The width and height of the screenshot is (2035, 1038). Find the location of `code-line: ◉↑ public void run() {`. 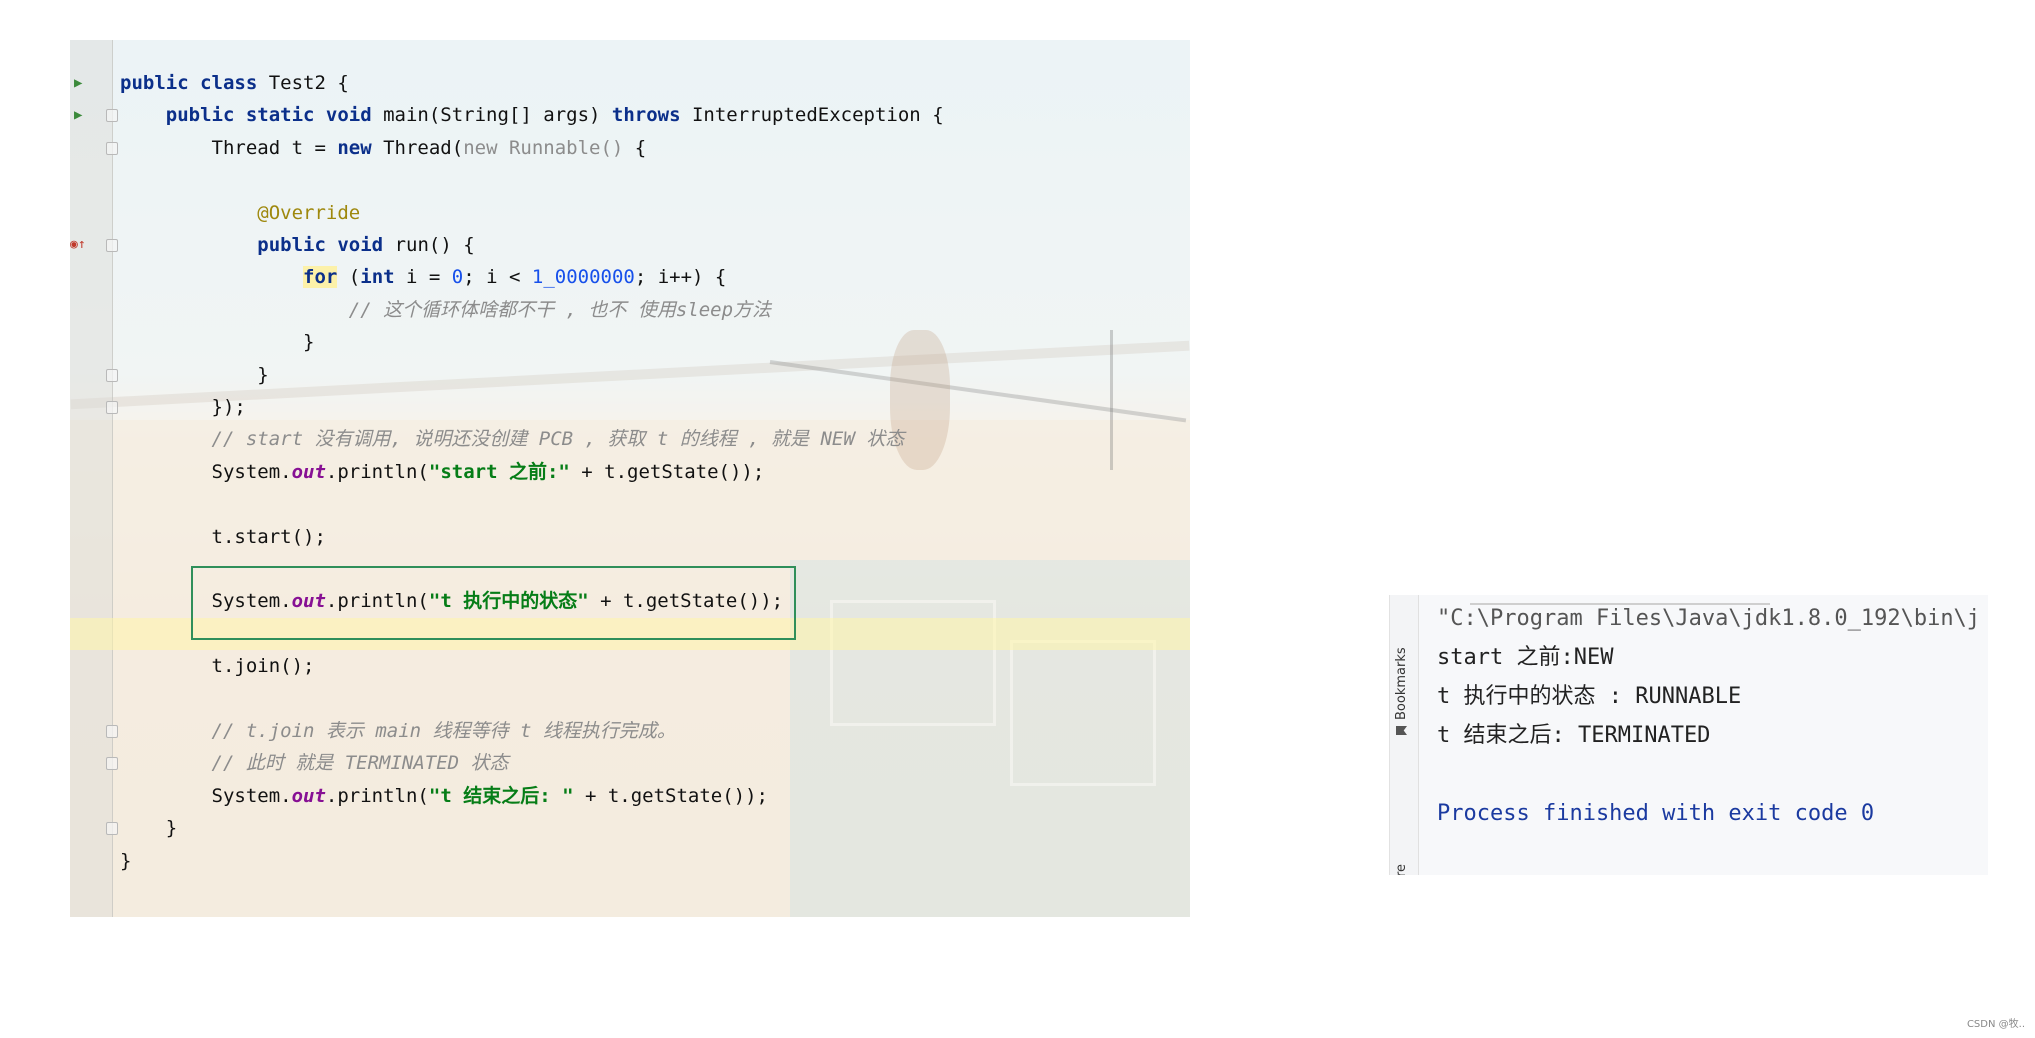

code-line: ◉↑ public void run() { is located at coordinates (630, 245).